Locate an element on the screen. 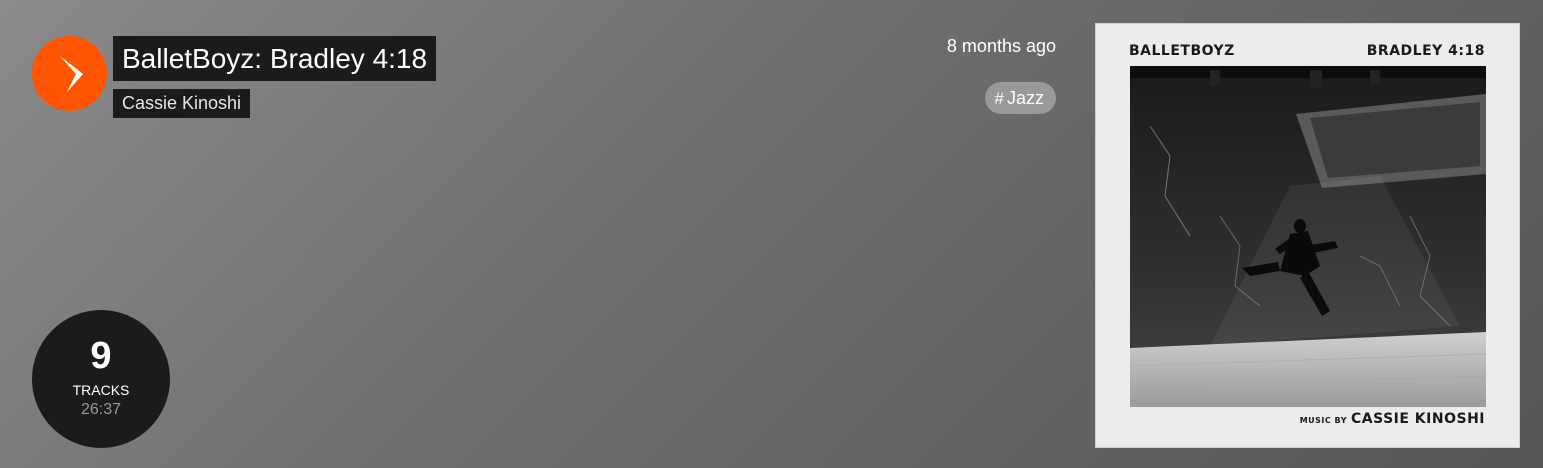 The image size is (1543, 468). track-count-badge: 9 TRACKS 26:37 is located at coordinates (101, 379).